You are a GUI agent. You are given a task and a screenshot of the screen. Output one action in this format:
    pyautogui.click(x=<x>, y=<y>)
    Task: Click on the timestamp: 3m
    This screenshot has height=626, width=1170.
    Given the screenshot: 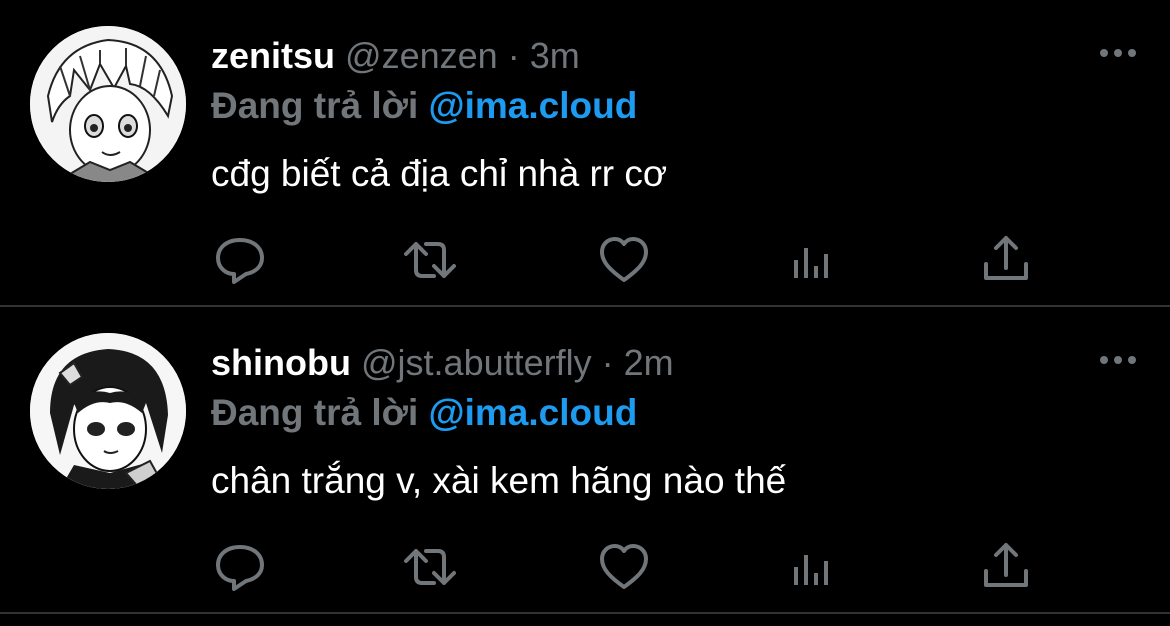 What is the action you would take?
    pyautogui.click(x=555, y=55)
    